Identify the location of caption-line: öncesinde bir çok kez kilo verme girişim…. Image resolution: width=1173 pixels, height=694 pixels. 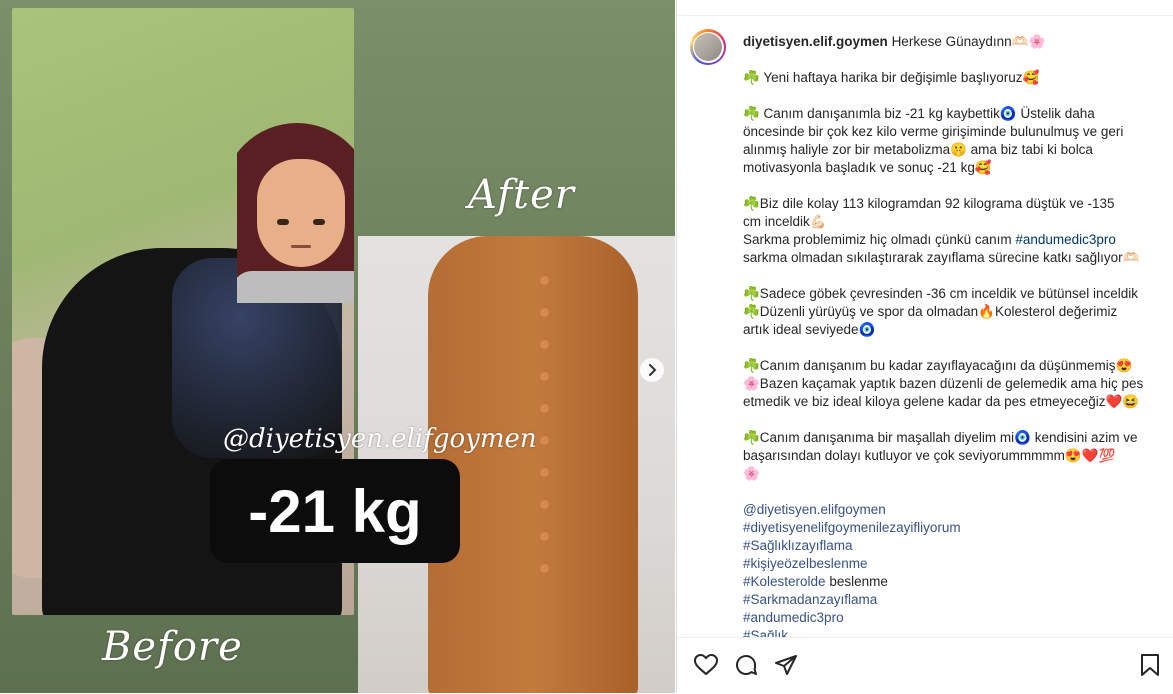
(933, 131).